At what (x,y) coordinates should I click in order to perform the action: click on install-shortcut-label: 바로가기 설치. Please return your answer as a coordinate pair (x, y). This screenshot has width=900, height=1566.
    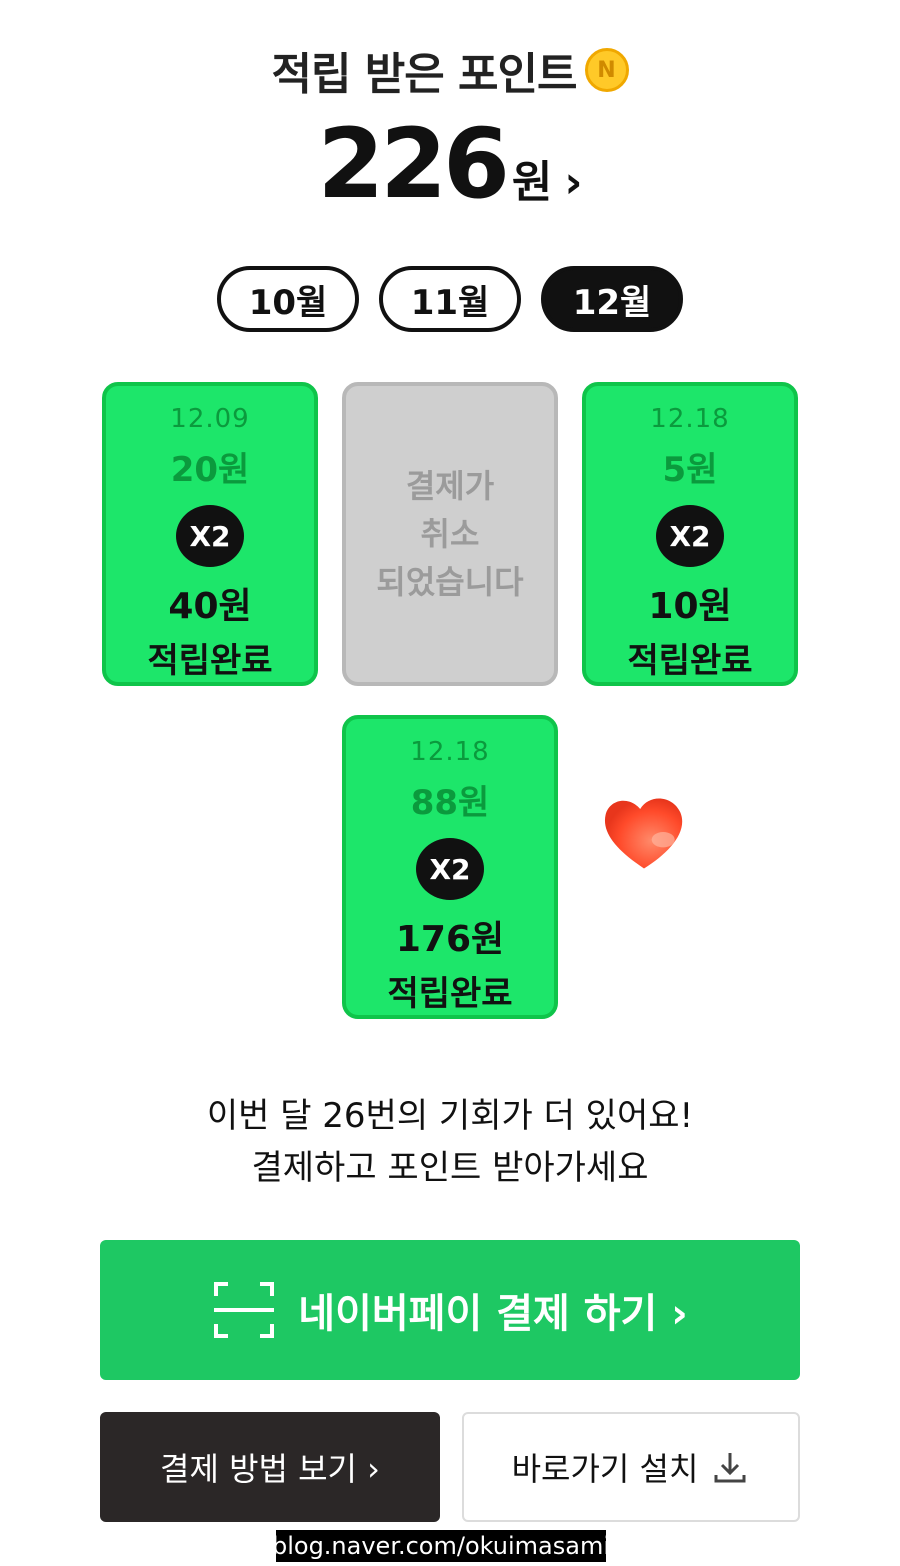
    Looking at the image, I should click on (605, 1469).